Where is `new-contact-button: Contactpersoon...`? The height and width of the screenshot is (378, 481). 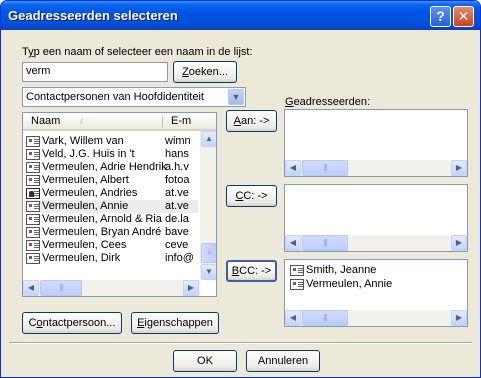 new-contact-button: Contactpersoon... is located at coordinates (72, 323).